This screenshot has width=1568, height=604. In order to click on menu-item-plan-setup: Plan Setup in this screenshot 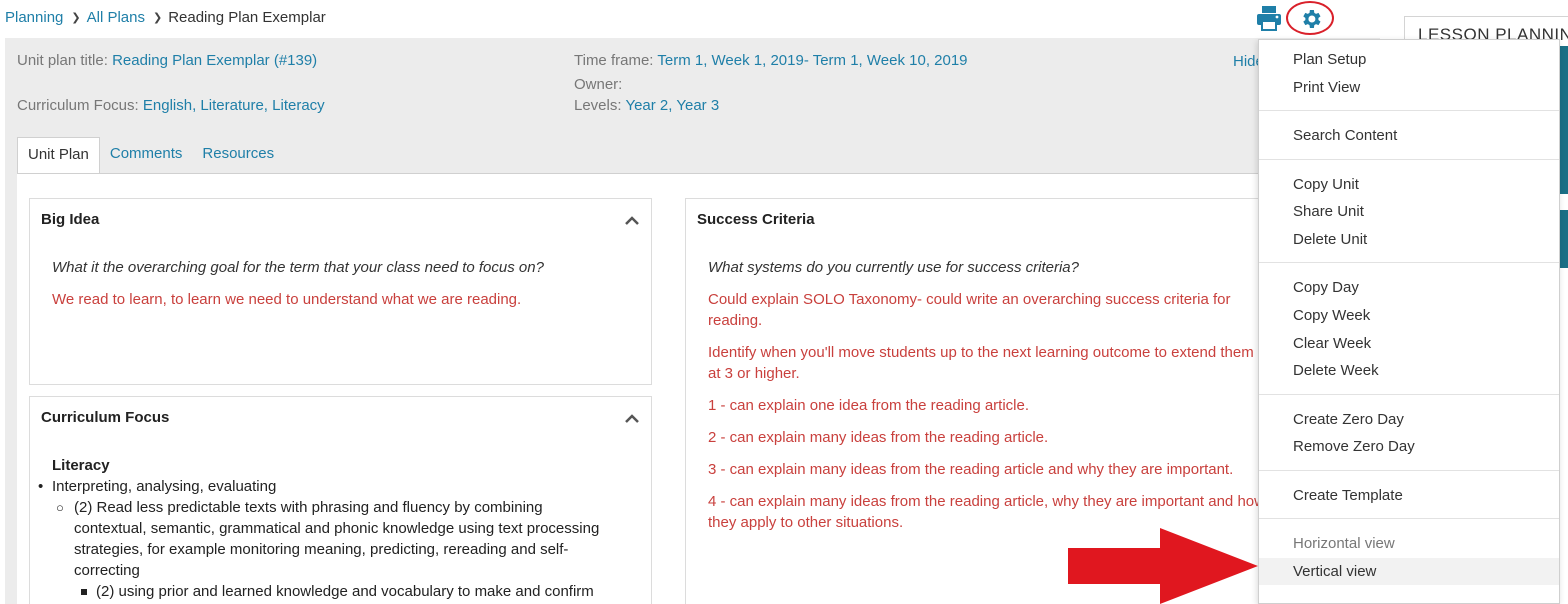, I will do `click(1329, 59)`.